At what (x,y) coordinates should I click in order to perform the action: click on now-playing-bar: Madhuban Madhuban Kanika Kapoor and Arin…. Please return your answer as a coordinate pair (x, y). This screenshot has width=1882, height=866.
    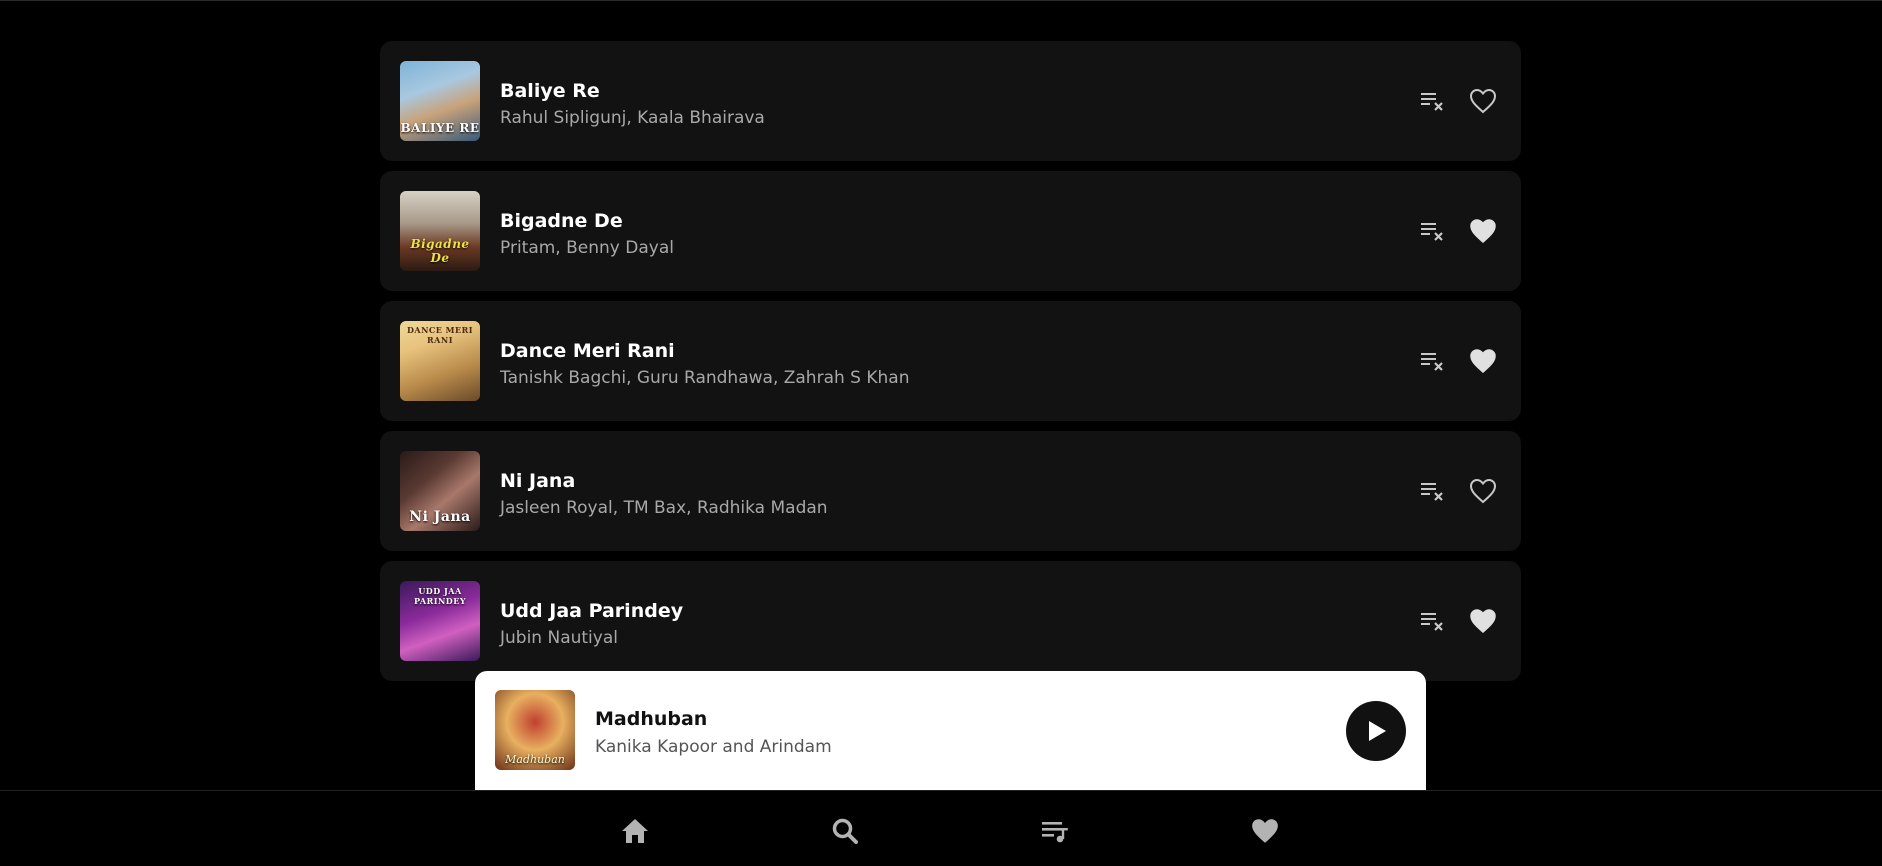
    Looking at the image, I should click on (950, 730).